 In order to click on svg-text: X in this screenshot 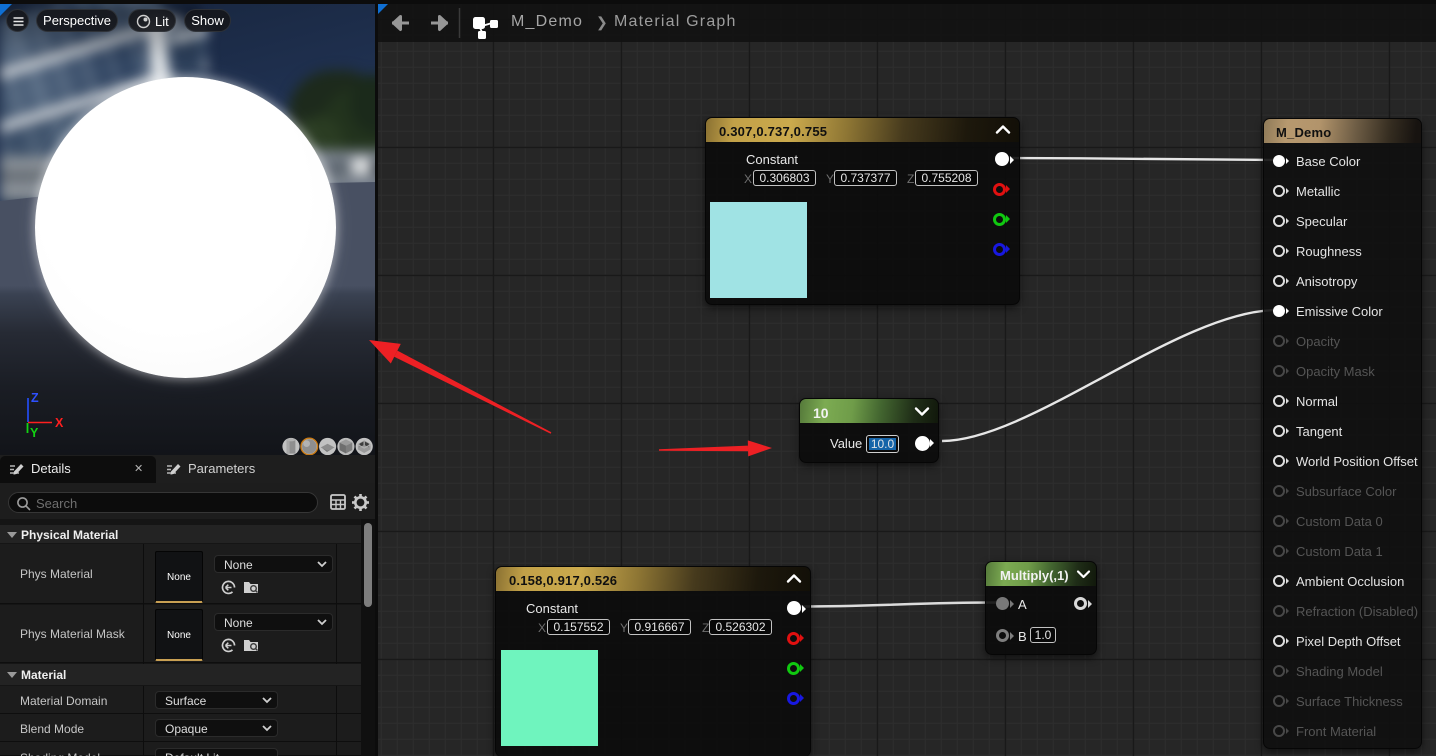, I will do `click(59, 423)`.